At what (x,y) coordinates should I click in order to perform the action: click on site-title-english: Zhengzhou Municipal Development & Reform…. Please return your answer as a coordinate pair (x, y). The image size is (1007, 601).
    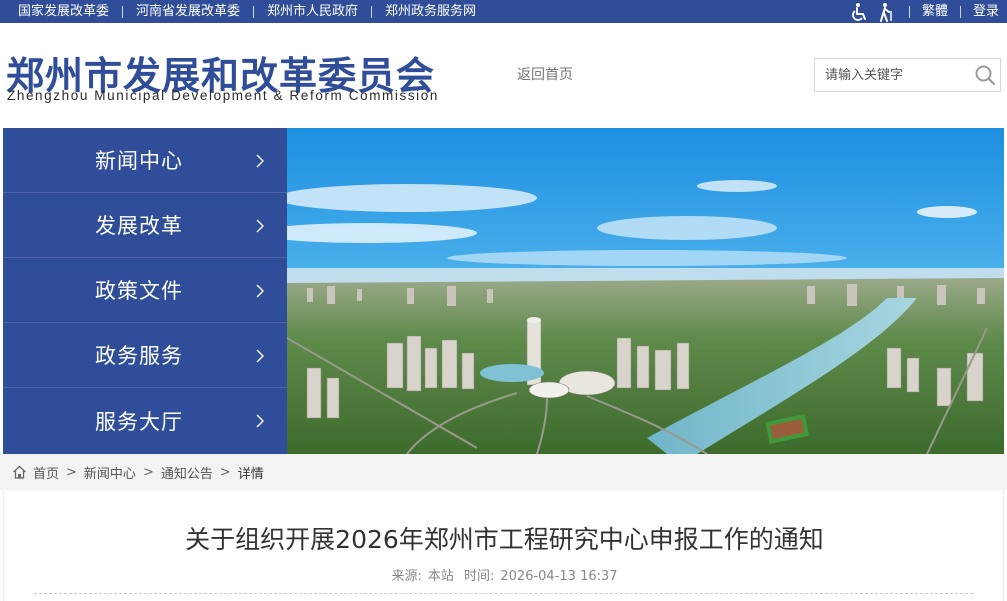
    Looking at the image, I should click on (223, 95).